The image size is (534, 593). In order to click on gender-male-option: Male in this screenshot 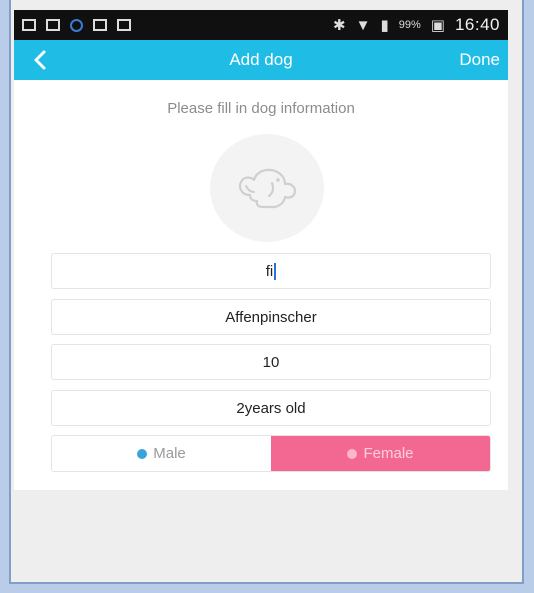, I will do `click(161, 453)`.